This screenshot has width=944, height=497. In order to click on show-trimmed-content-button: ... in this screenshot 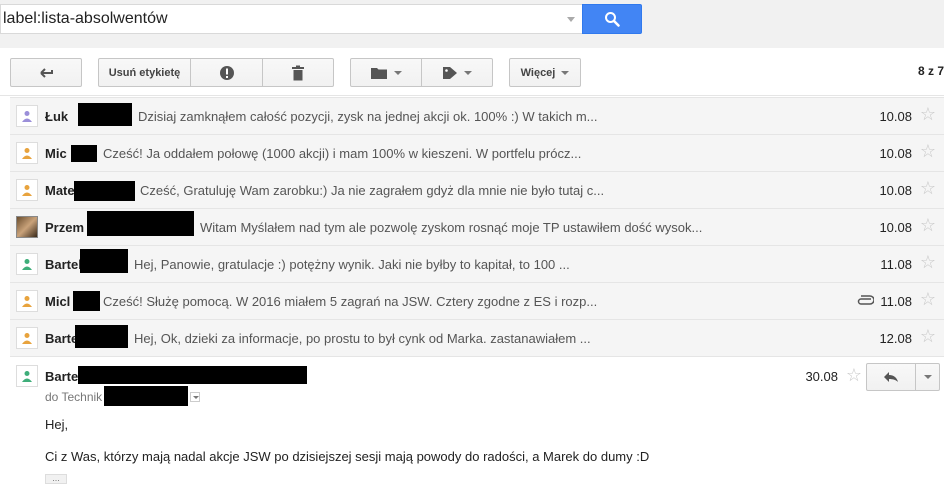, I will do `click(56, 479)`.